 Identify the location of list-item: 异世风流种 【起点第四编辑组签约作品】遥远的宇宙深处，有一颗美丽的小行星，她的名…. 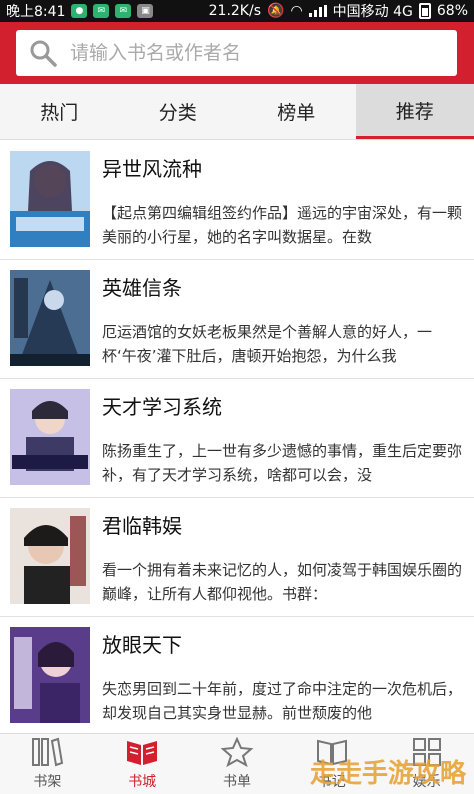
(237, 200).